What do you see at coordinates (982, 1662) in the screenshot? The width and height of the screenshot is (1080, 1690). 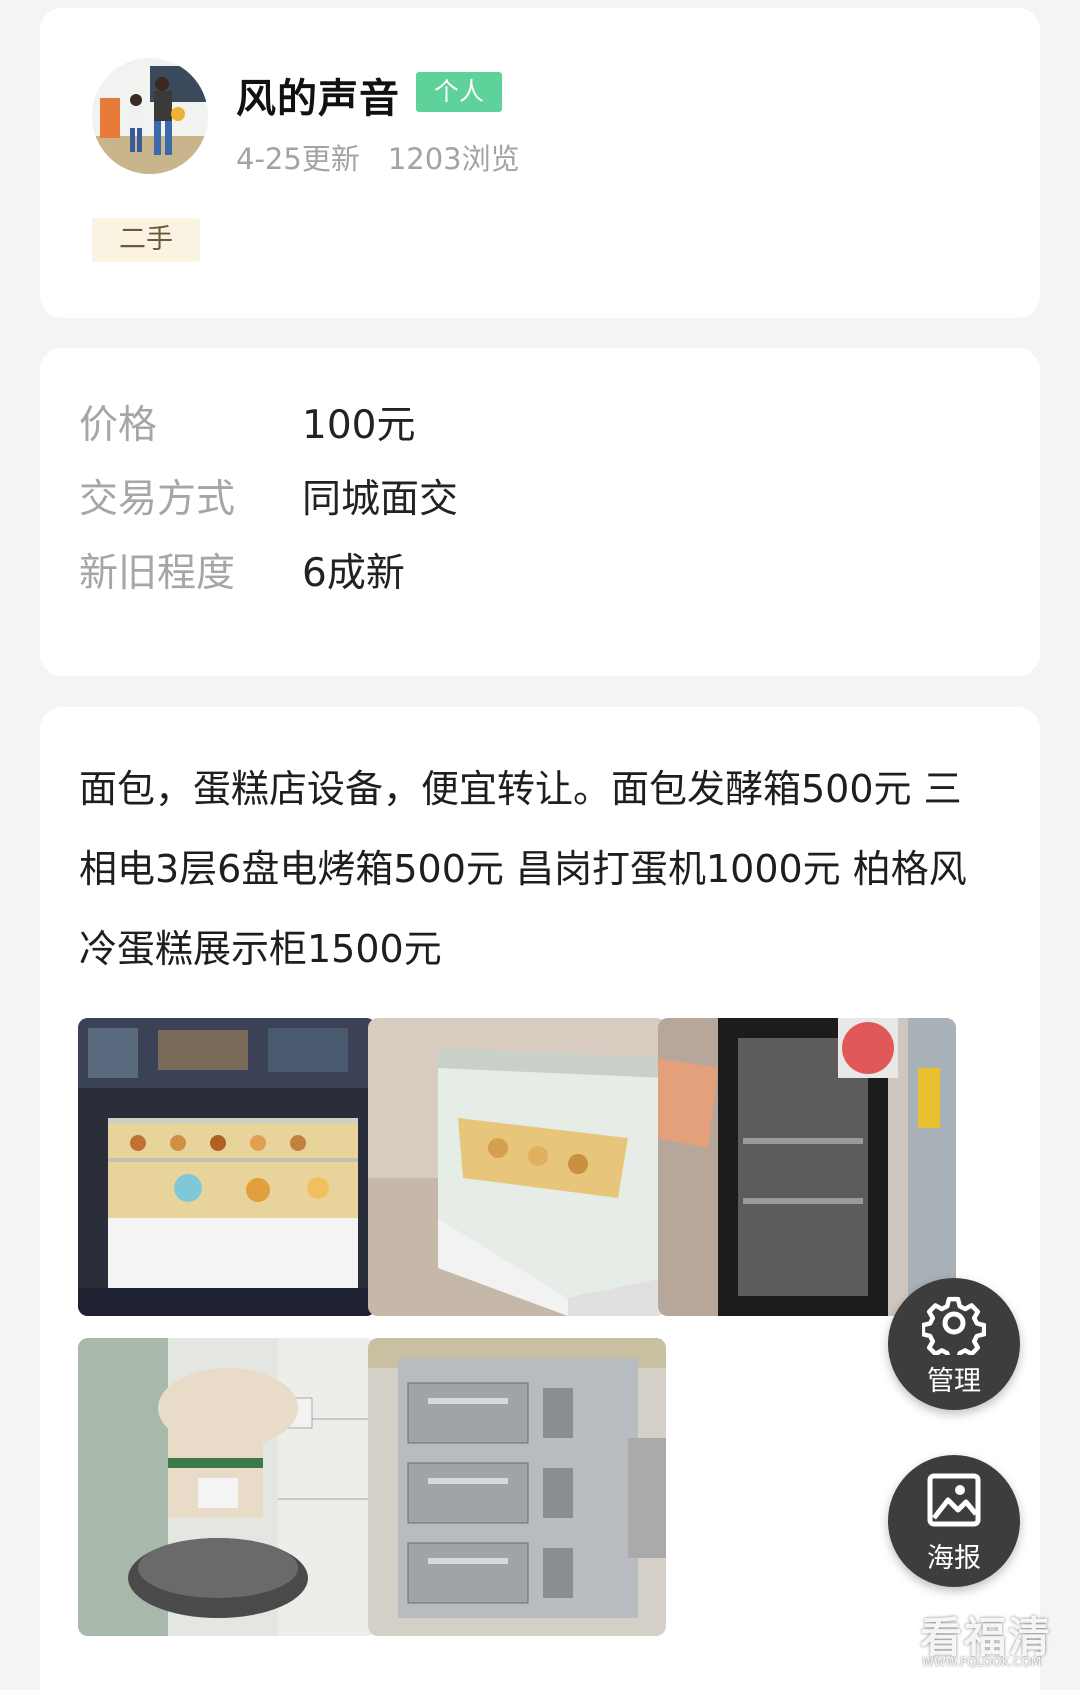 I see `watermark-url: WWW.FQLOOK.COM` at bounding box center [982, 1662].